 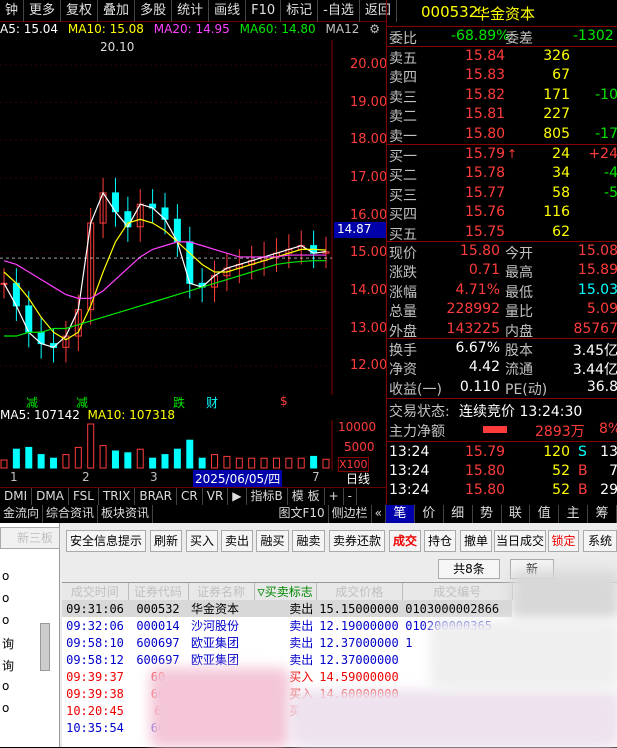 I want to click on asks-price: 15.81, so click(x=485, y=114).